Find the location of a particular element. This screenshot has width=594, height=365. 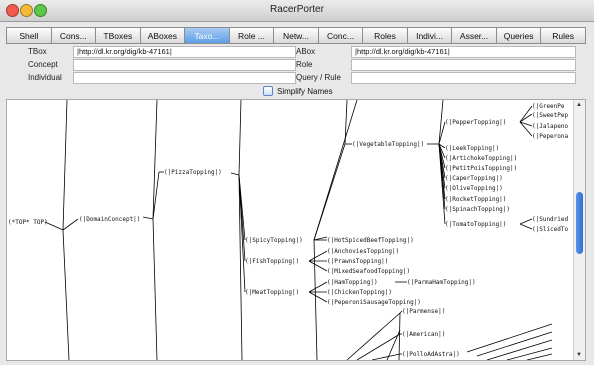

node-meat-topping: (|MeatTopping|) is located at coordinates (272, 292).